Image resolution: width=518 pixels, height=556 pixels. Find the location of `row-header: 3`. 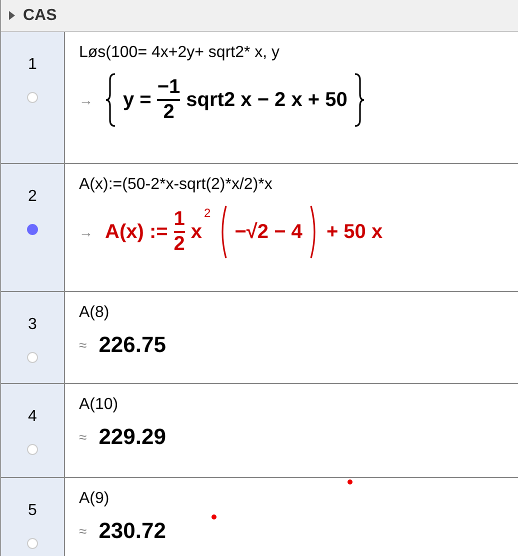

row-header: 3 is located at coordinates (33, 337).